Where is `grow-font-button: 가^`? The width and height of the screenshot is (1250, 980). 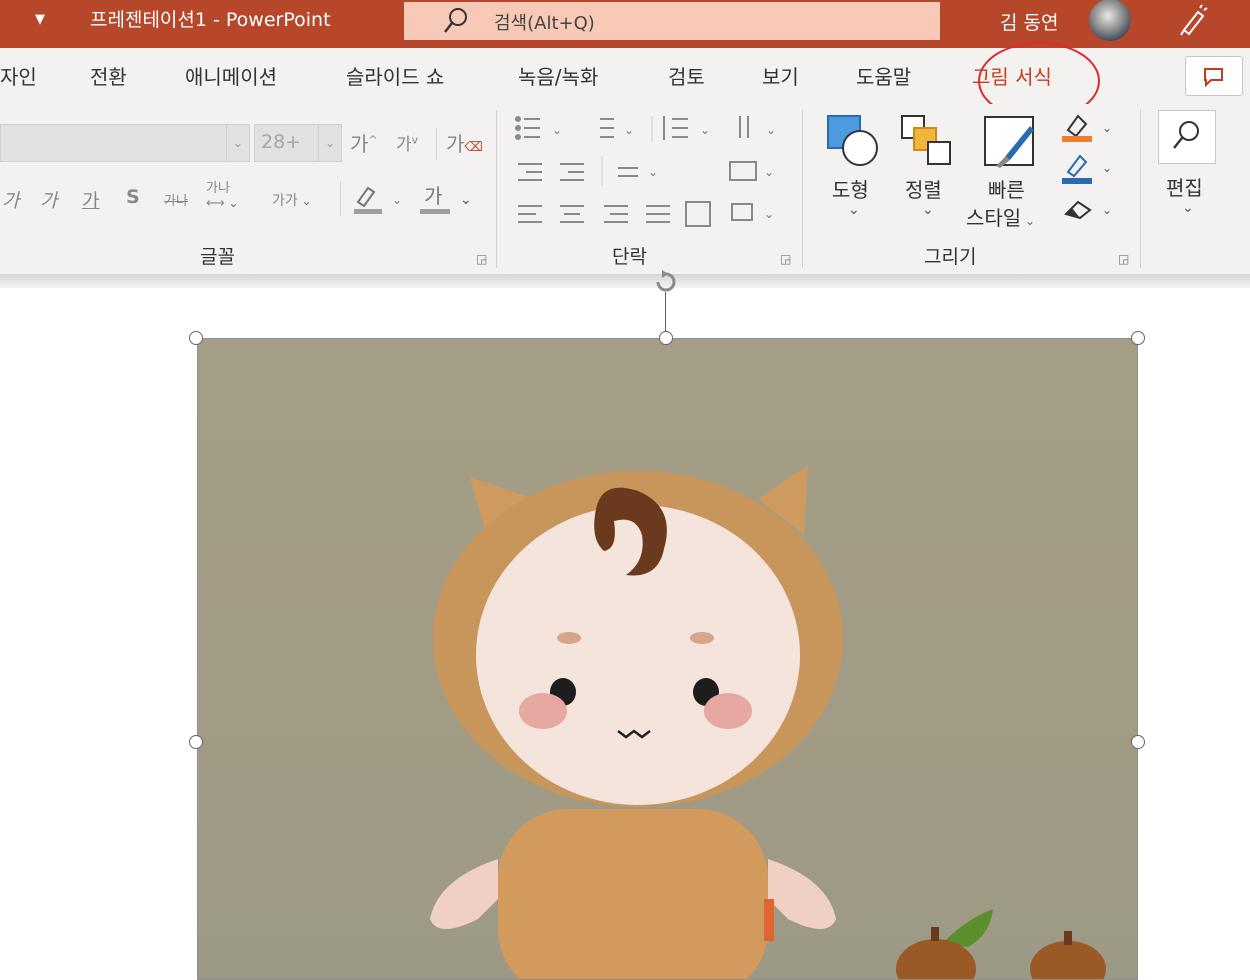
grow-font-button: 가^ is located at coordinates (364, 142).